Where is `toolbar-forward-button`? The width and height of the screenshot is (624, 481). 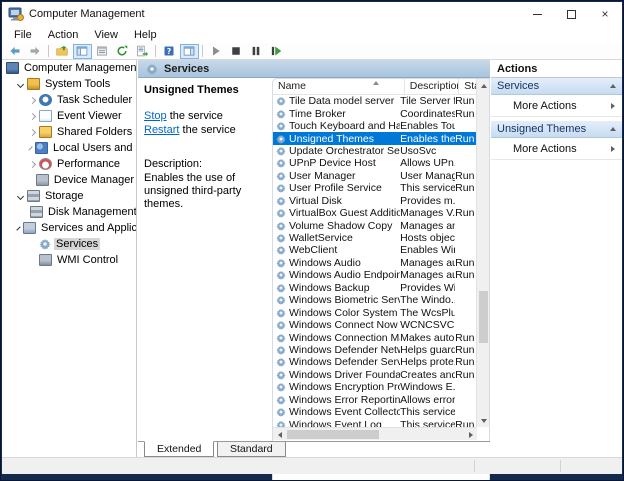
toolbar-forward-button is located at coordinates (35, 51).